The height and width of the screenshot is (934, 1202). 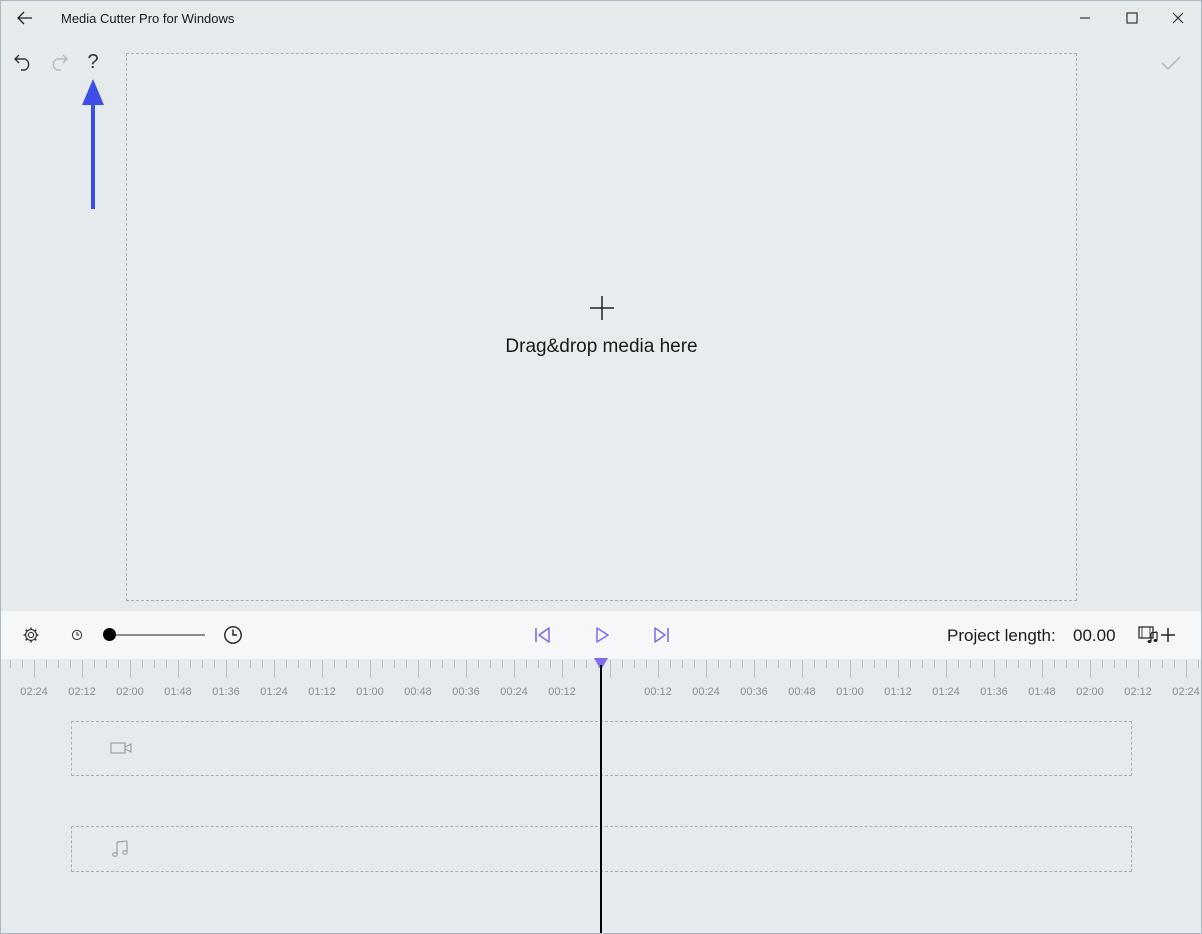 I want to click on ruler-time-label: 01:48, so click(x=178, y=692).